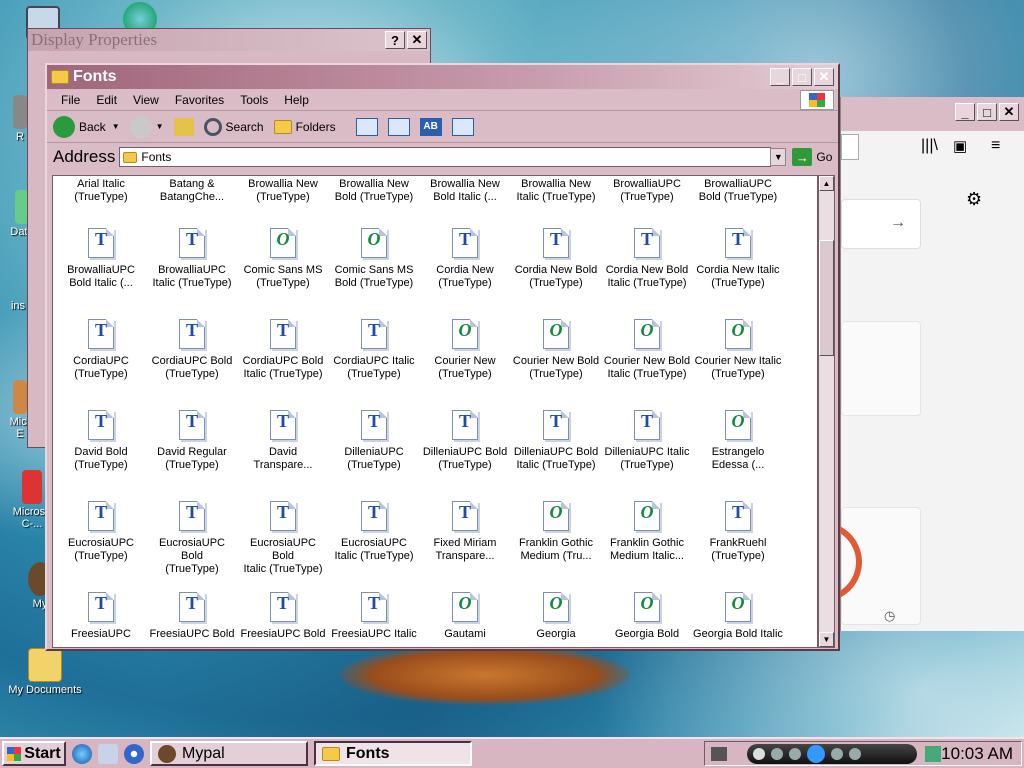  What do you see at coordinates (395, 40) in the screenshot?
I see `help-button: ?` at bounding box center [395, 40].